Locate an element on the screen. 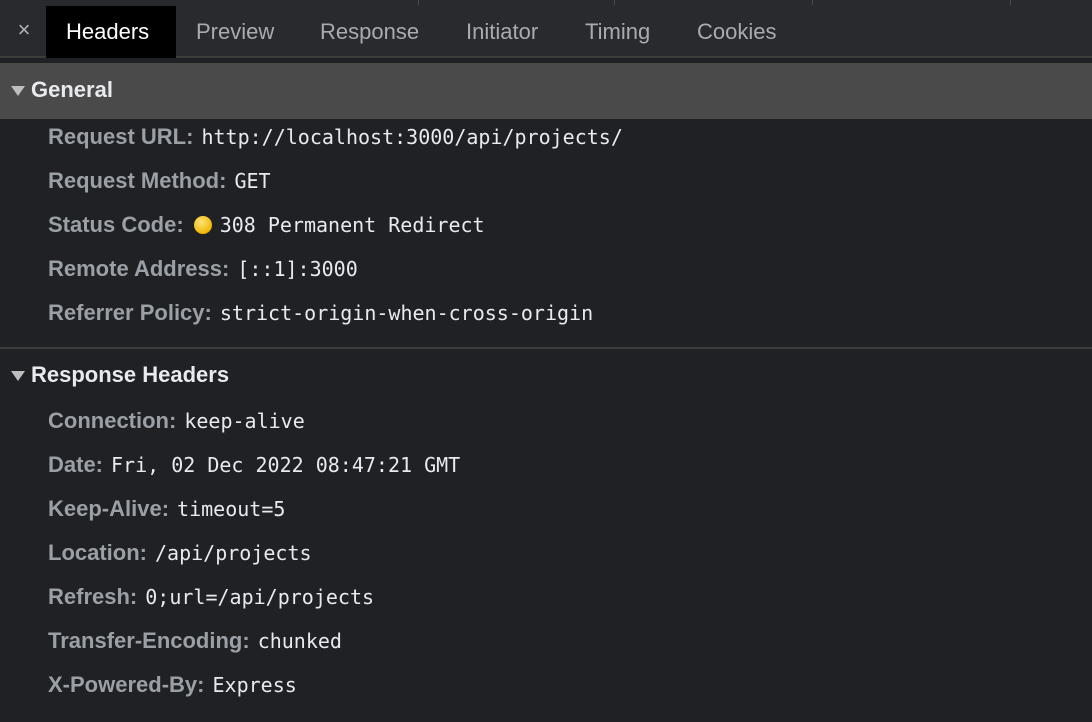 The width and height of the screenshot is (1092, 722). header-row-location: Location: /api/projects is located at coordinates (180, 555).